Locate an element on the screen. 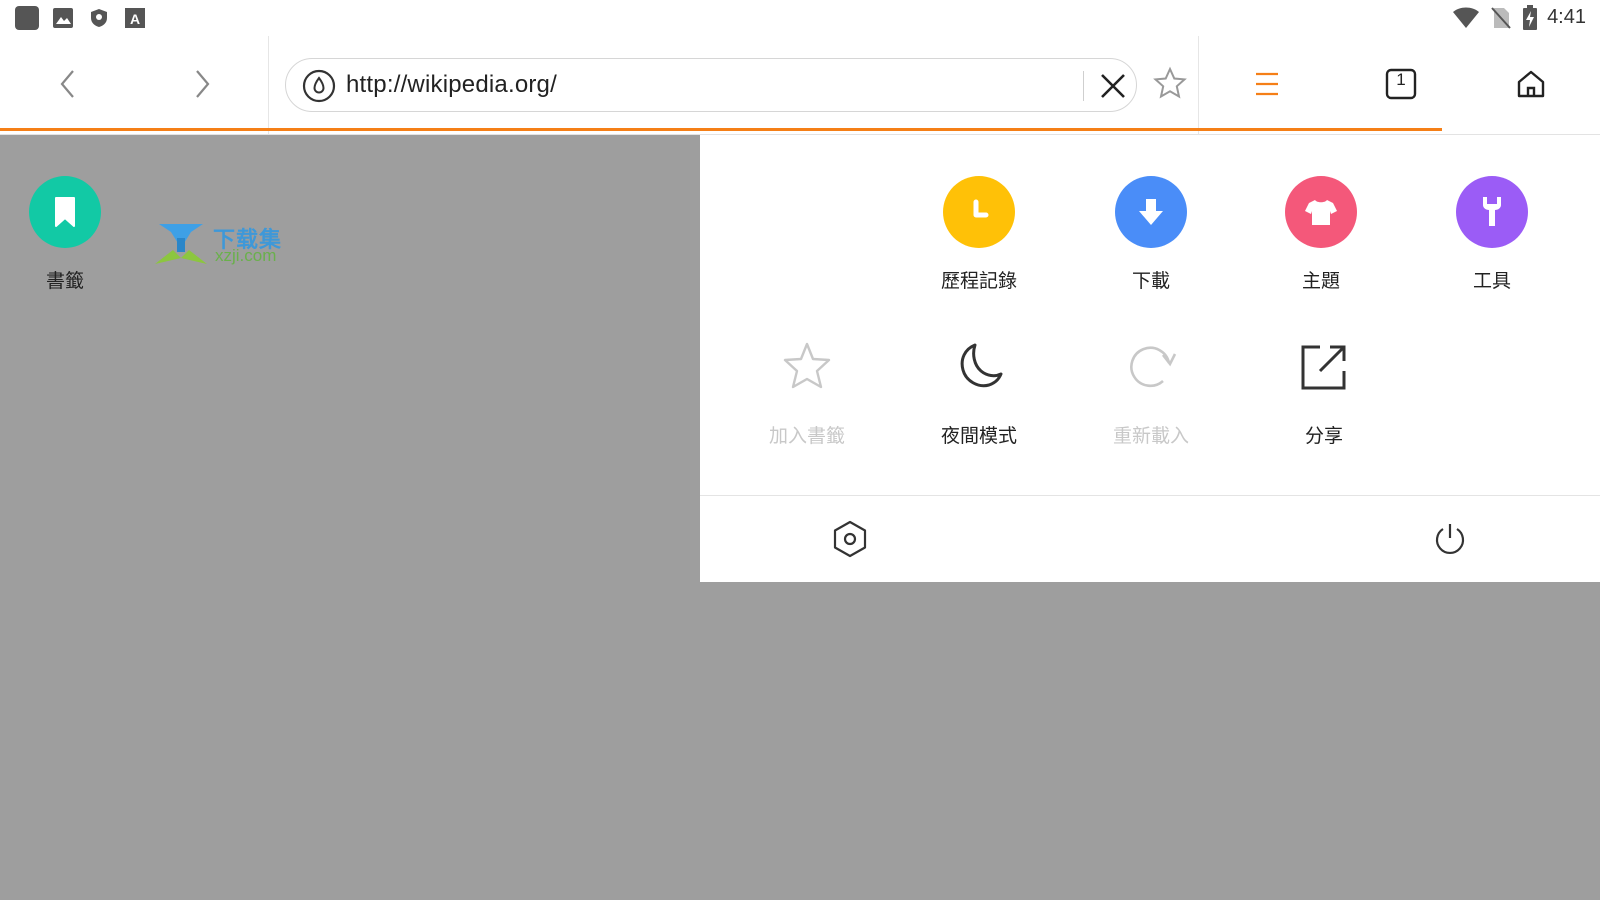  svg-text: A is located at coordinates (135, 19).